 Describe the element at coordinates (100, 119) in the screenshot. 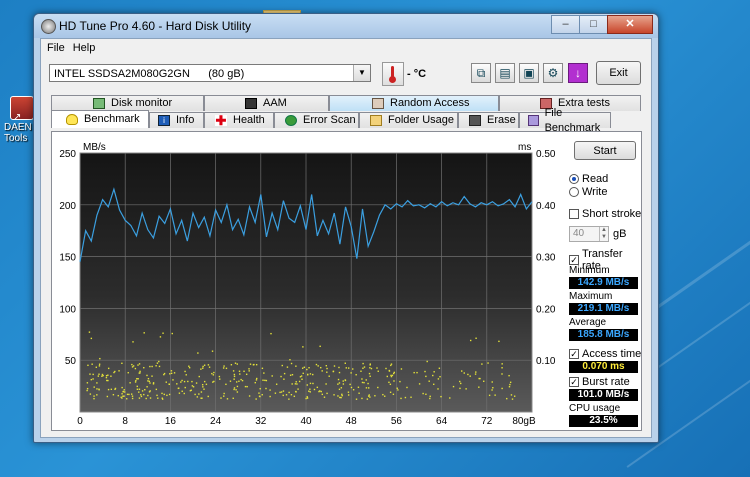

I see `tab-benchmark: Benchmark` at that location.